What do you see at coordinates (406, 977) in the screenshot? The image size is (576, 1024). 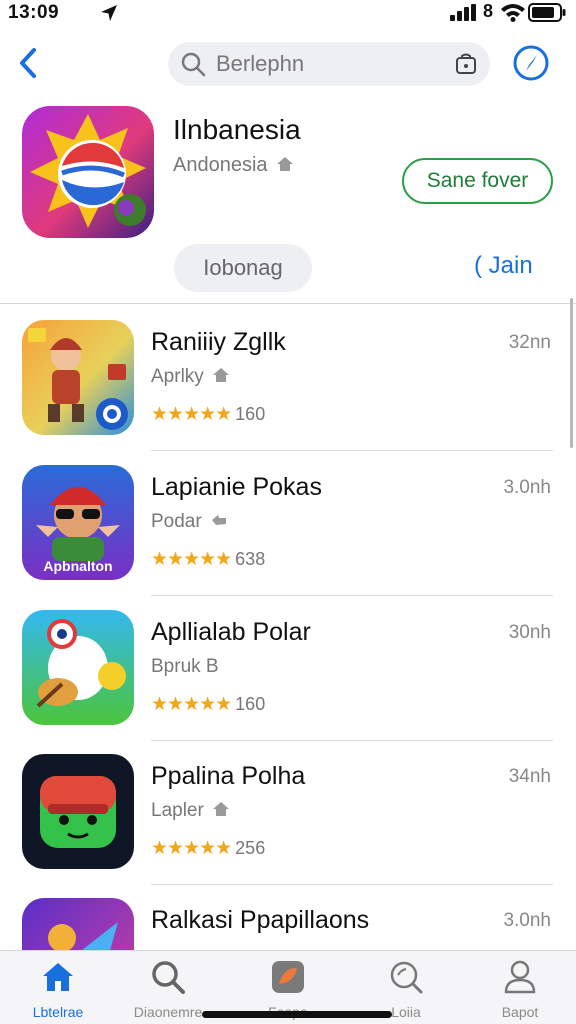 I see `magnifier-icon` at bounding box center [406, 977].